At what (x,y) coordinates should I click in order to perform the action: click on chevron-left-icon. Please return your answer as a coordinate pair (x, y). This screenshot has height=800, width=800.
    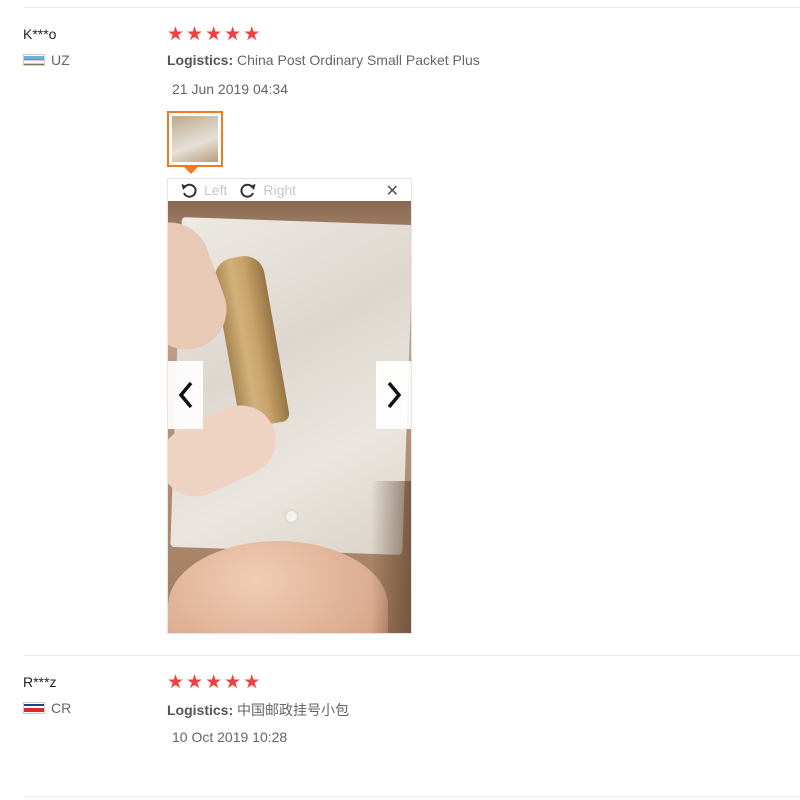
    Looking at the image, I should click on (185, 395).